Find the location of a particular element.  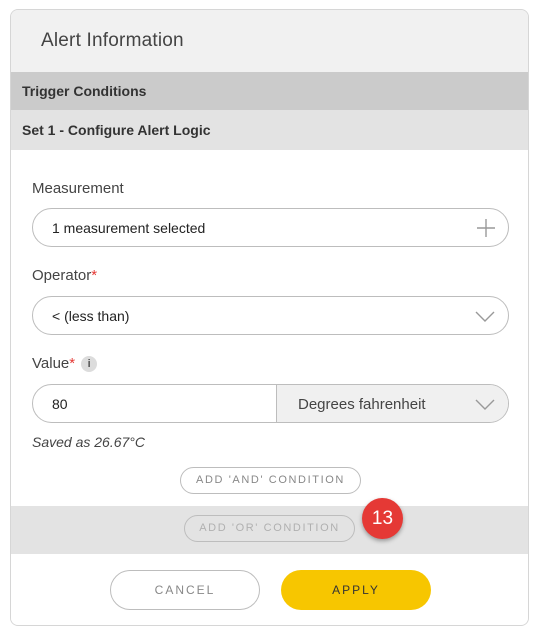

add-or-condition-button: ADD 'OR' CONDITION is located at coordinates (269, 528).